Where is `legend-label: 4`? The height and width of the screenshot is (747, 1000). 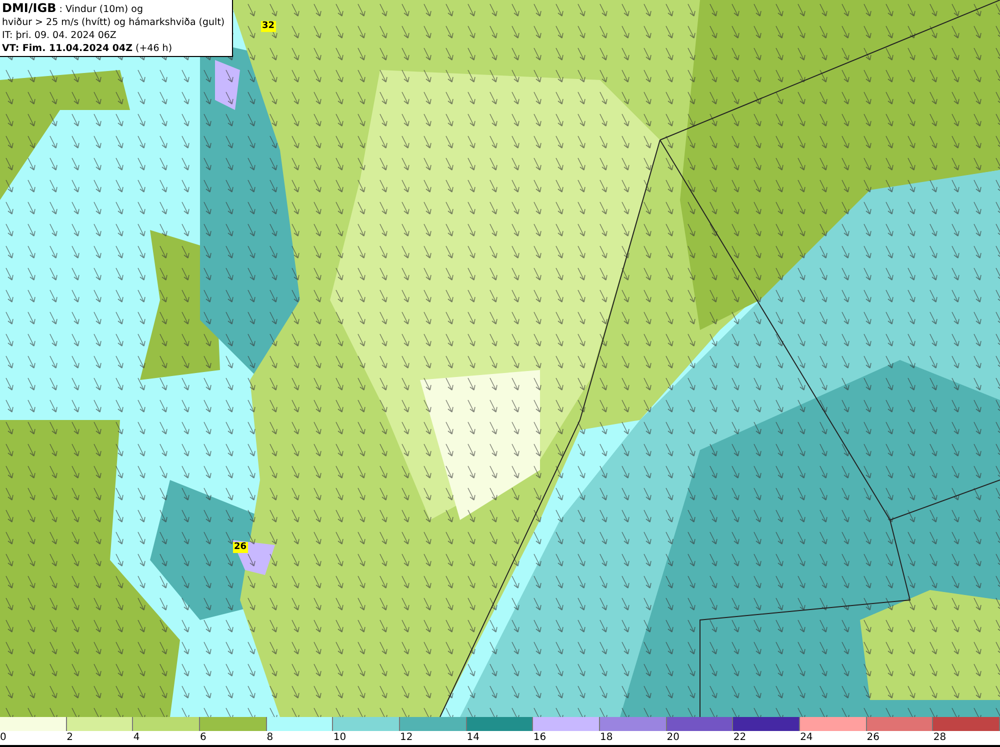 legend-label: 4 is located at coordinates (137, 738).